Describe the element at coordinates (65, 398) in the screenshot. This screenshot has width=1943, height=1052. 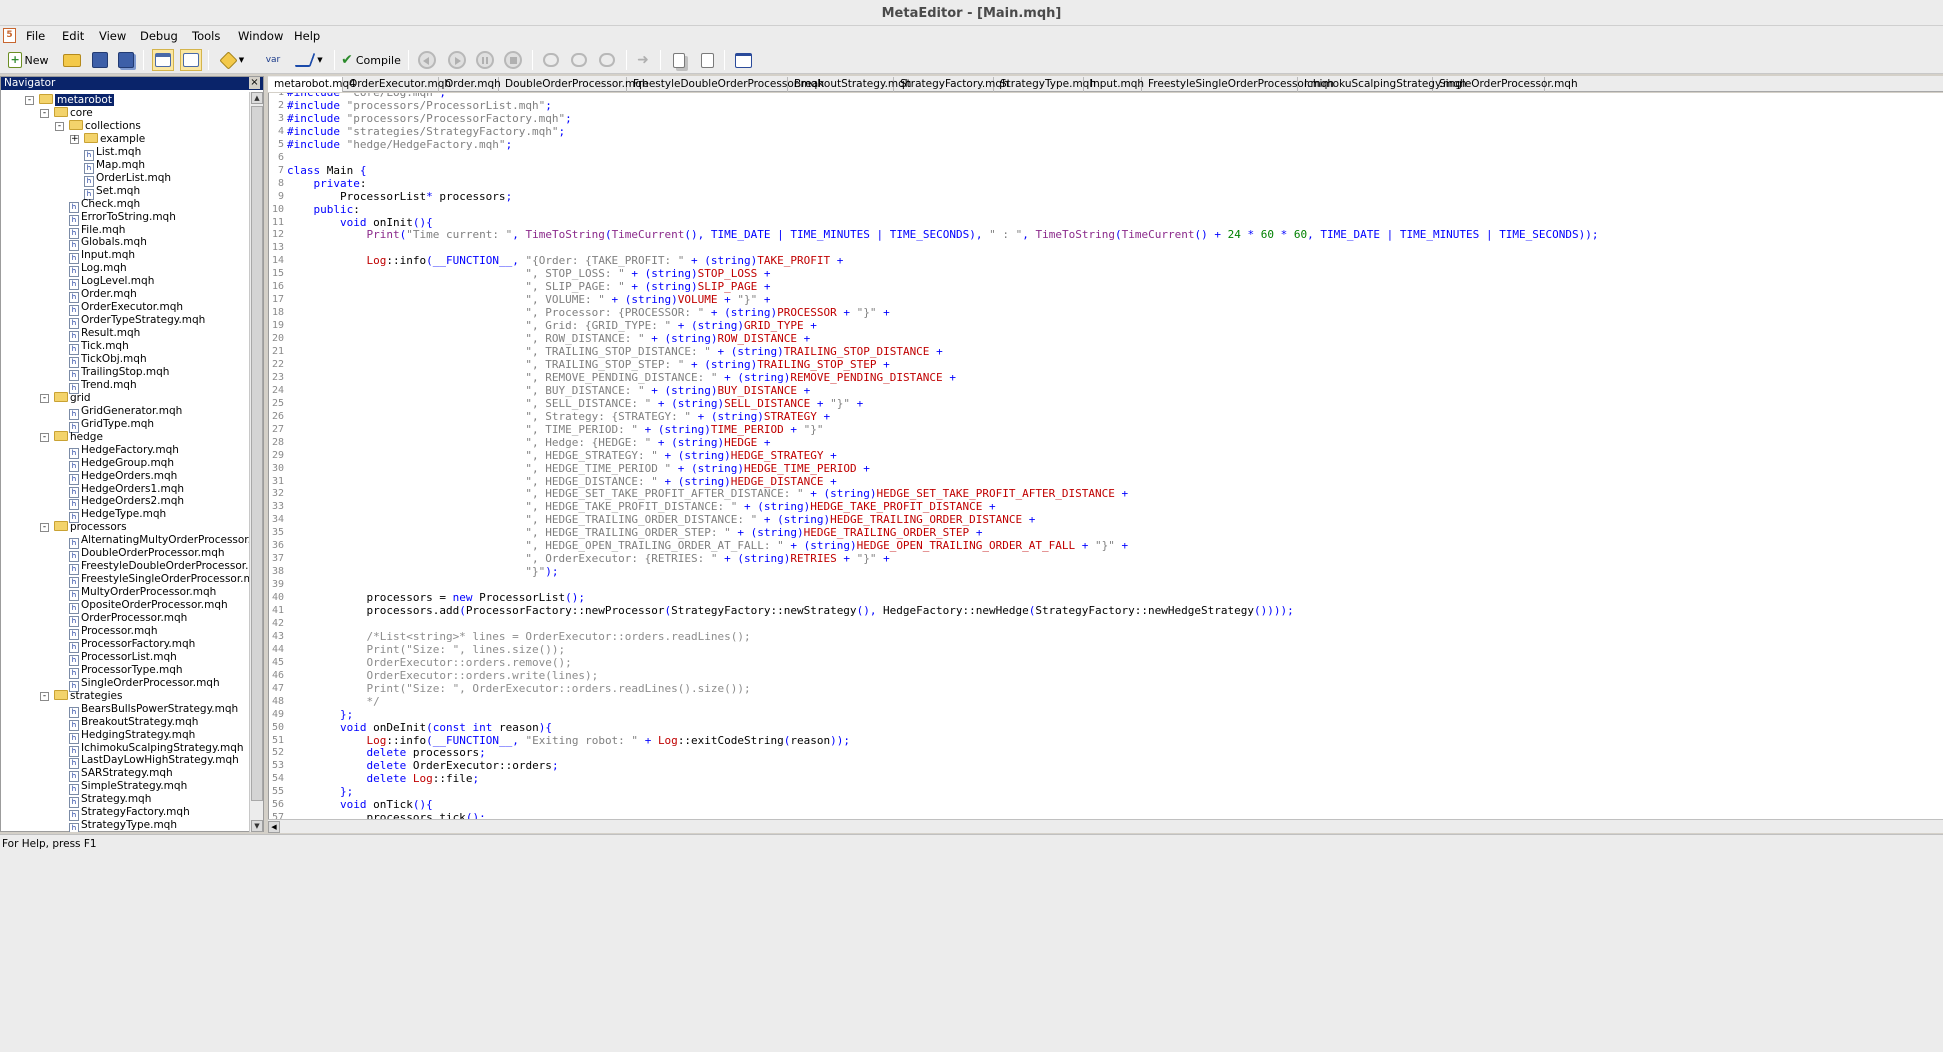
I see `tree-folder: - grid` at that location.